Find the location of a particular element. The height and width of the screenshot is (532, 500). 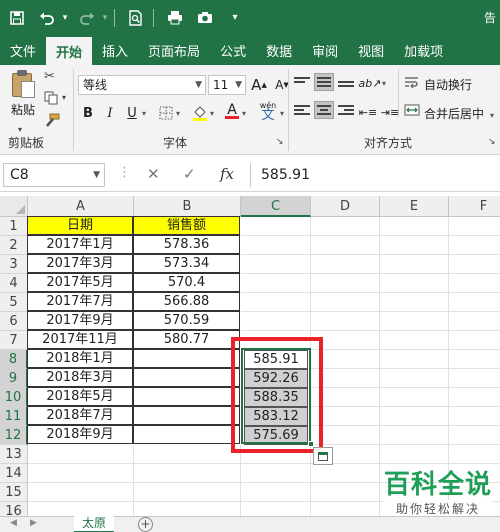

save-icon is located at coordinates (17, 18).